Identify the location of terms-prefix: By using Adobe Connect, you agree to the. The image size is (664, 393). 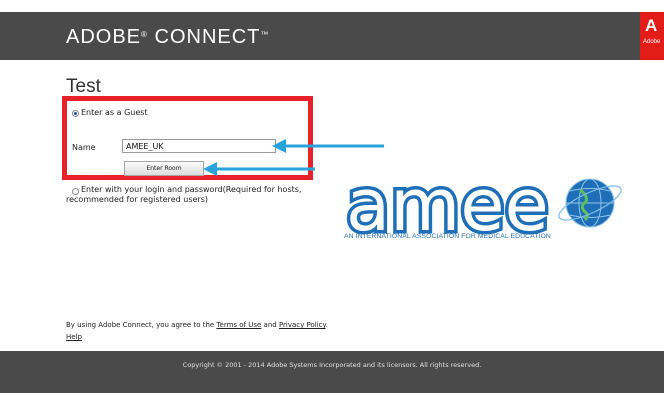
(141, 325).